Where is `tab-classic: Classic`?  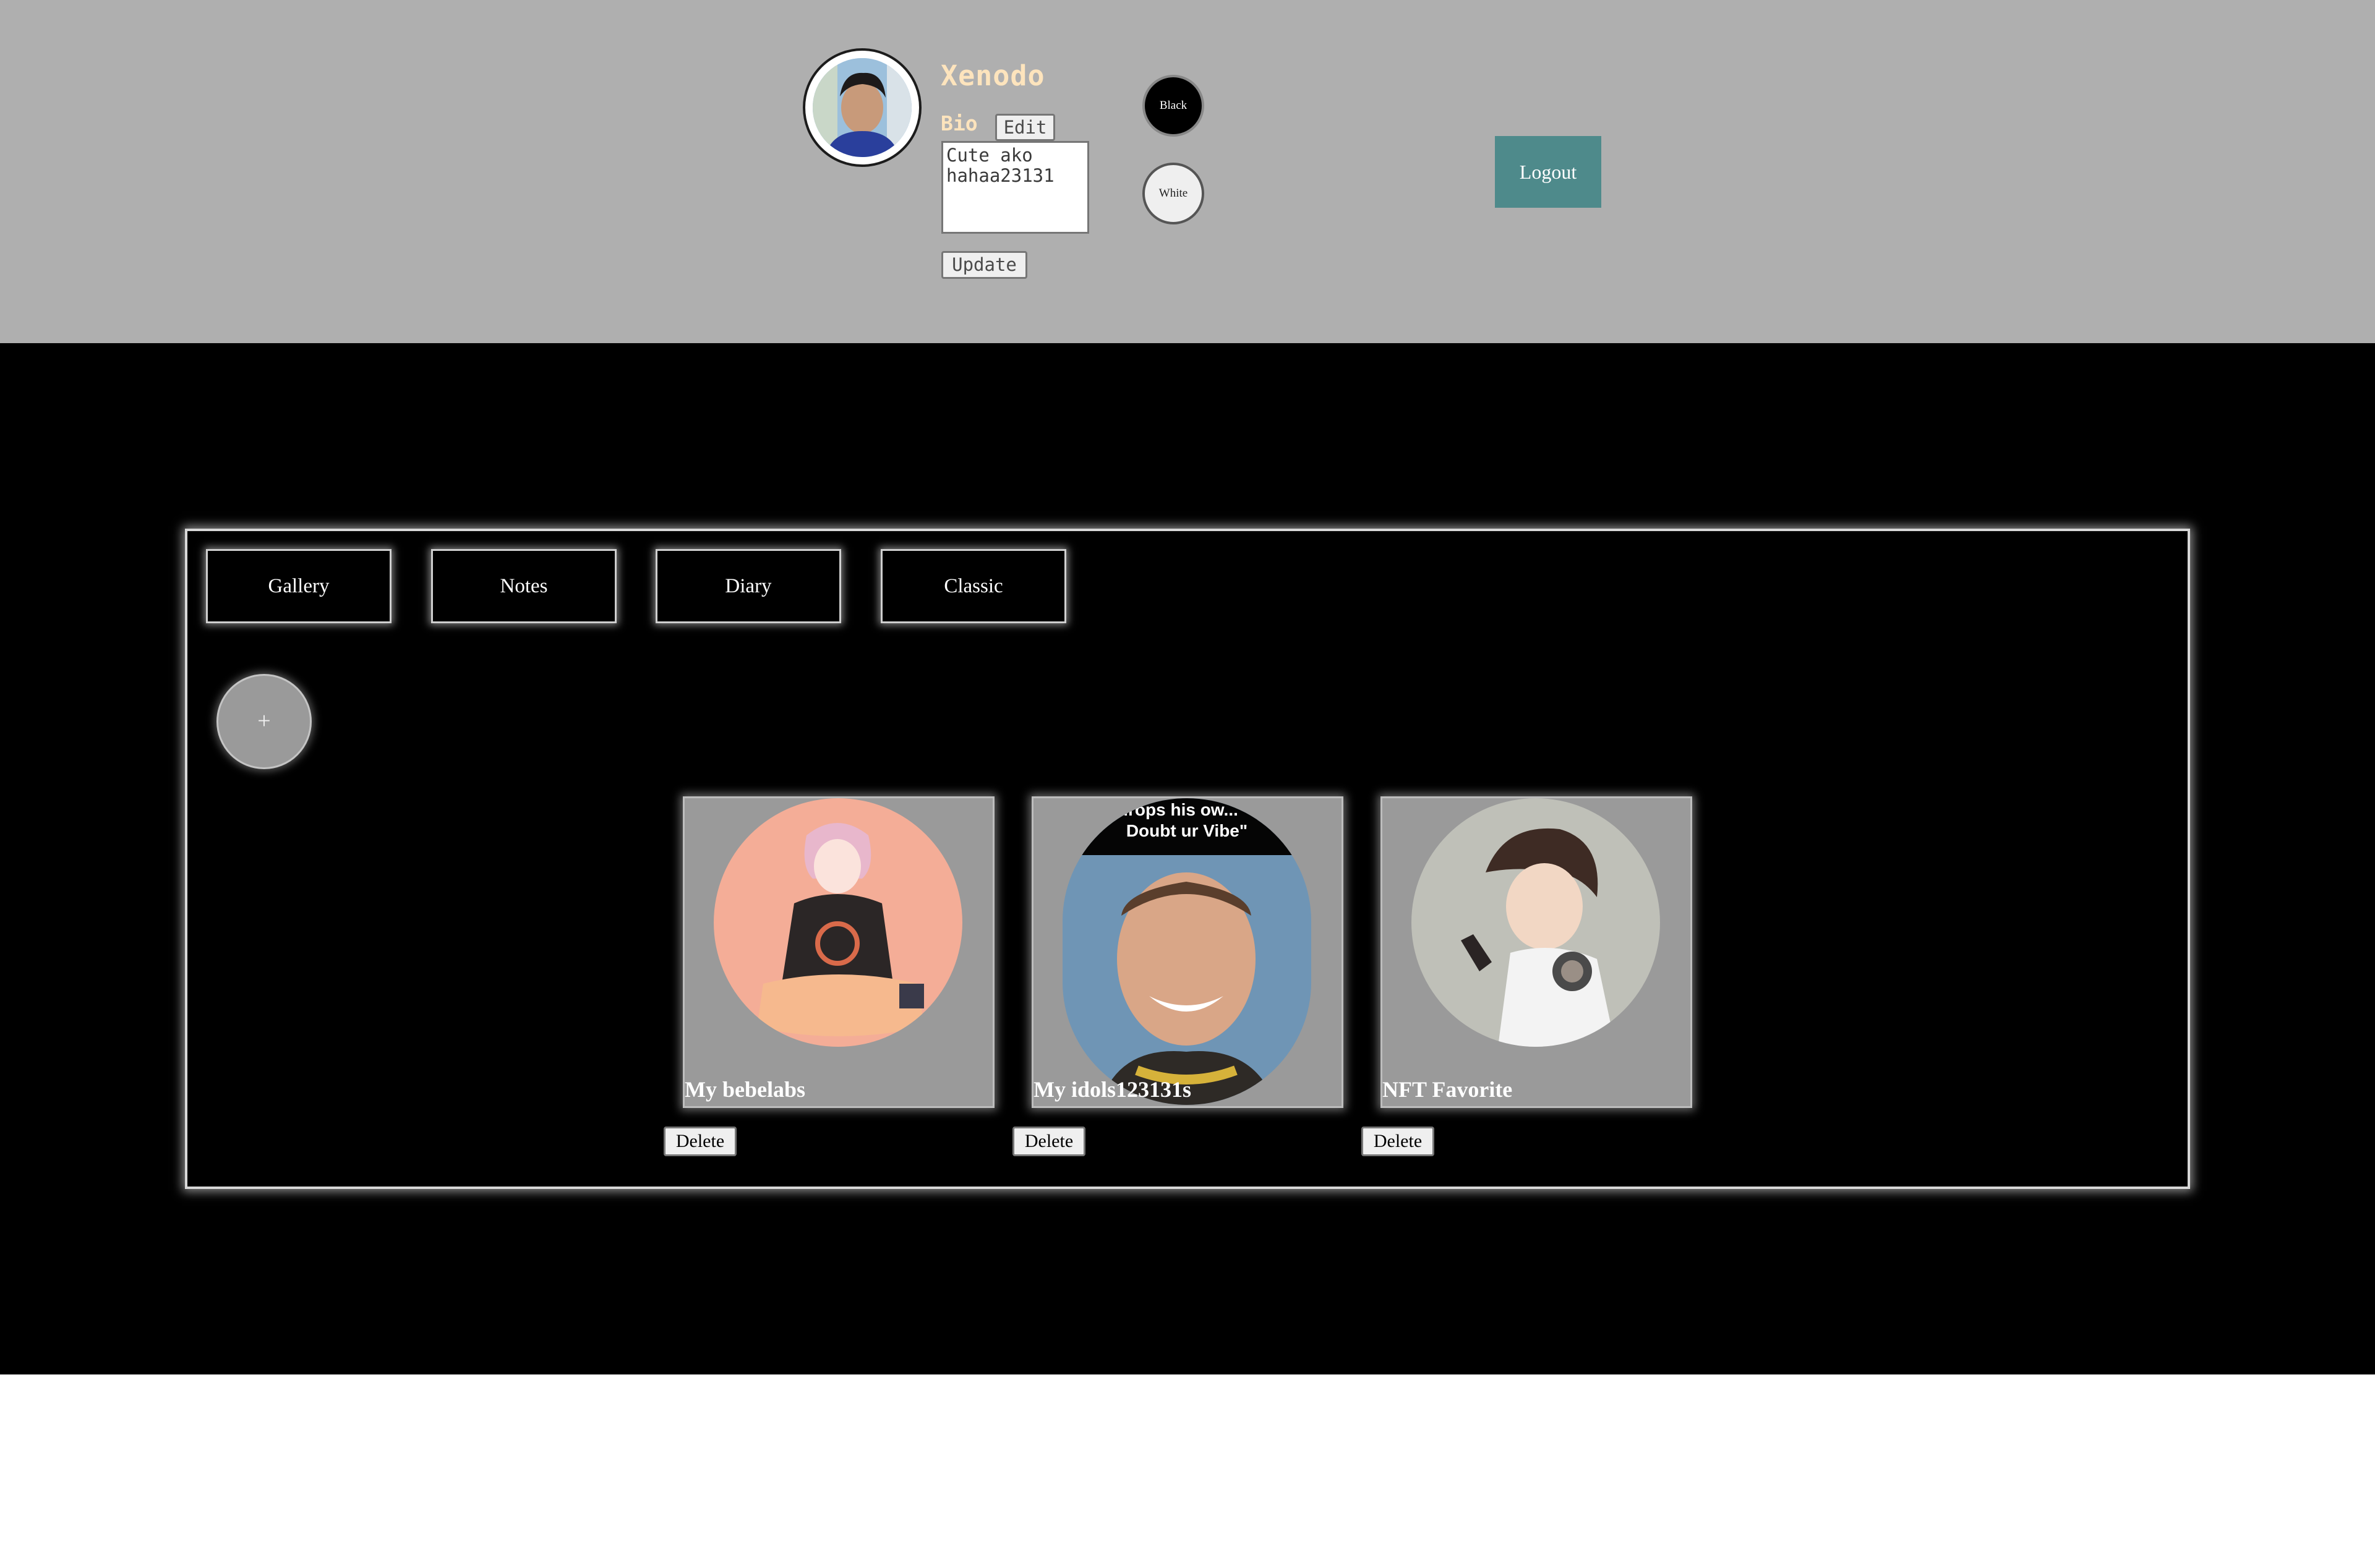
tab-classic: Classic is located at coordinates (974, 586).